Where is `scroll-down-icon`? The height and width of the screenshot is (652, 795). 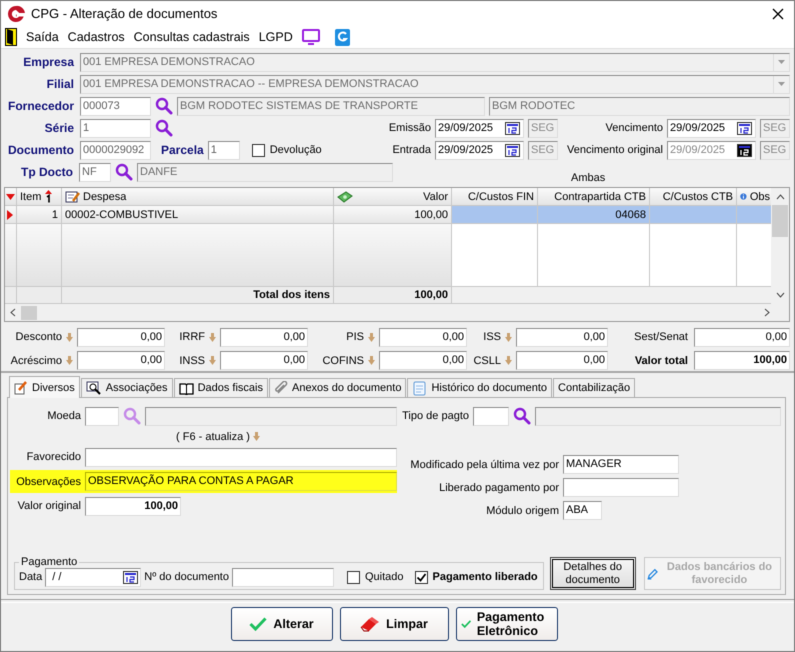
scroll-down-icon is located at coordinates (780, 295).